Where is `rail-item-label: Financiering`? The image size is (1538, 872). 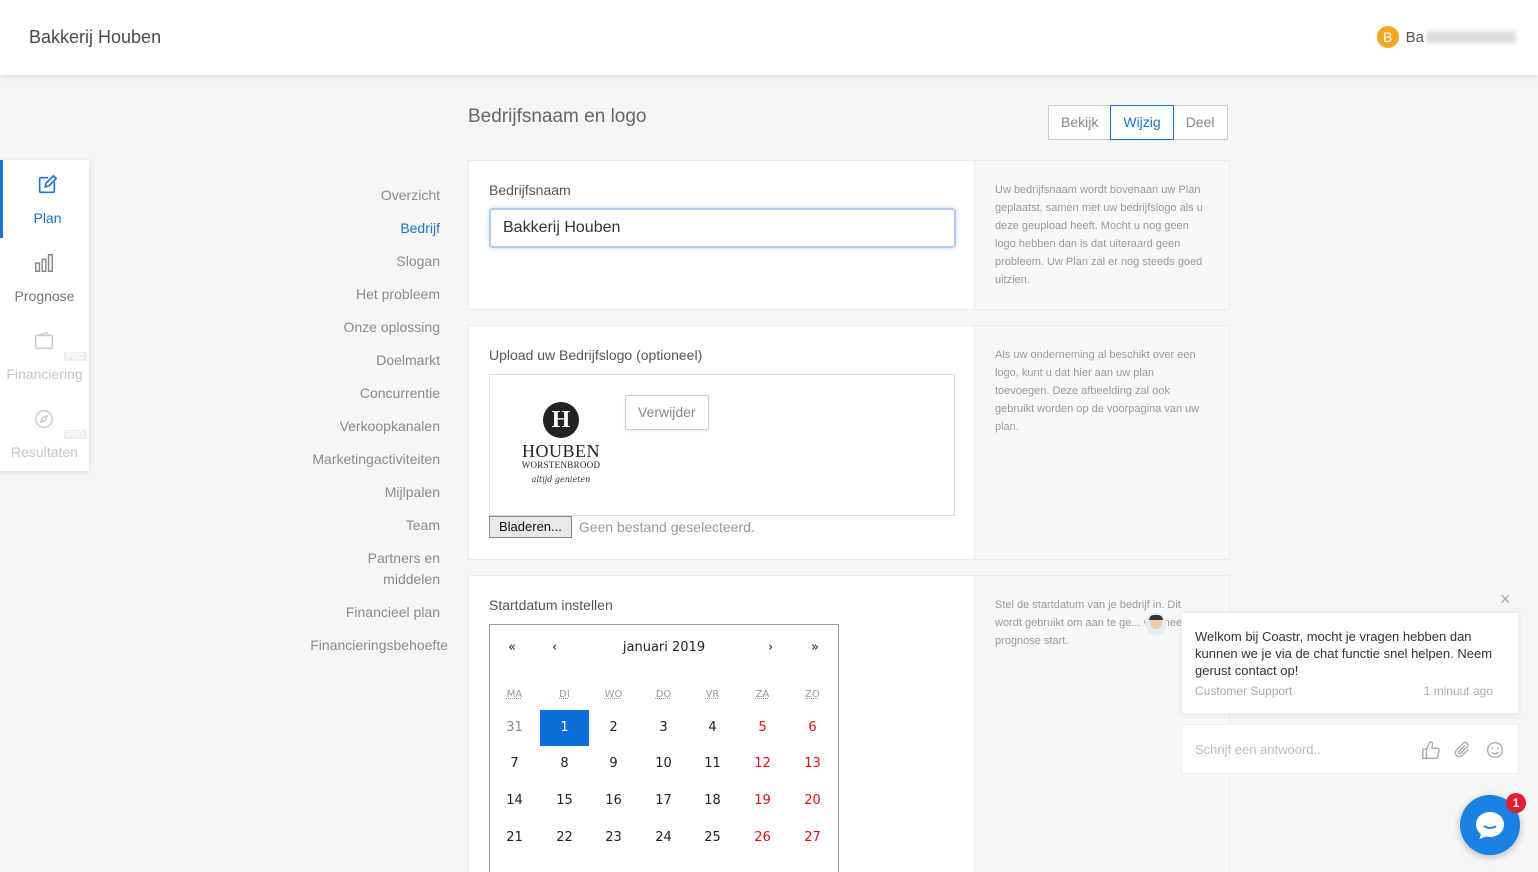
rail-item-label: Financiering is located at coordinates (44, 374).